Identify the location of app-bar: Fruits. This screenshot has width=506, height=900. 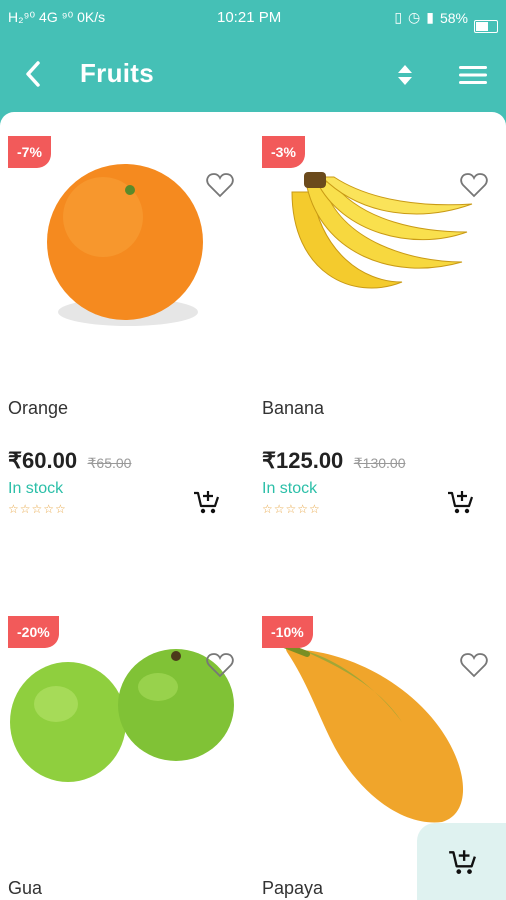
(253, 74).